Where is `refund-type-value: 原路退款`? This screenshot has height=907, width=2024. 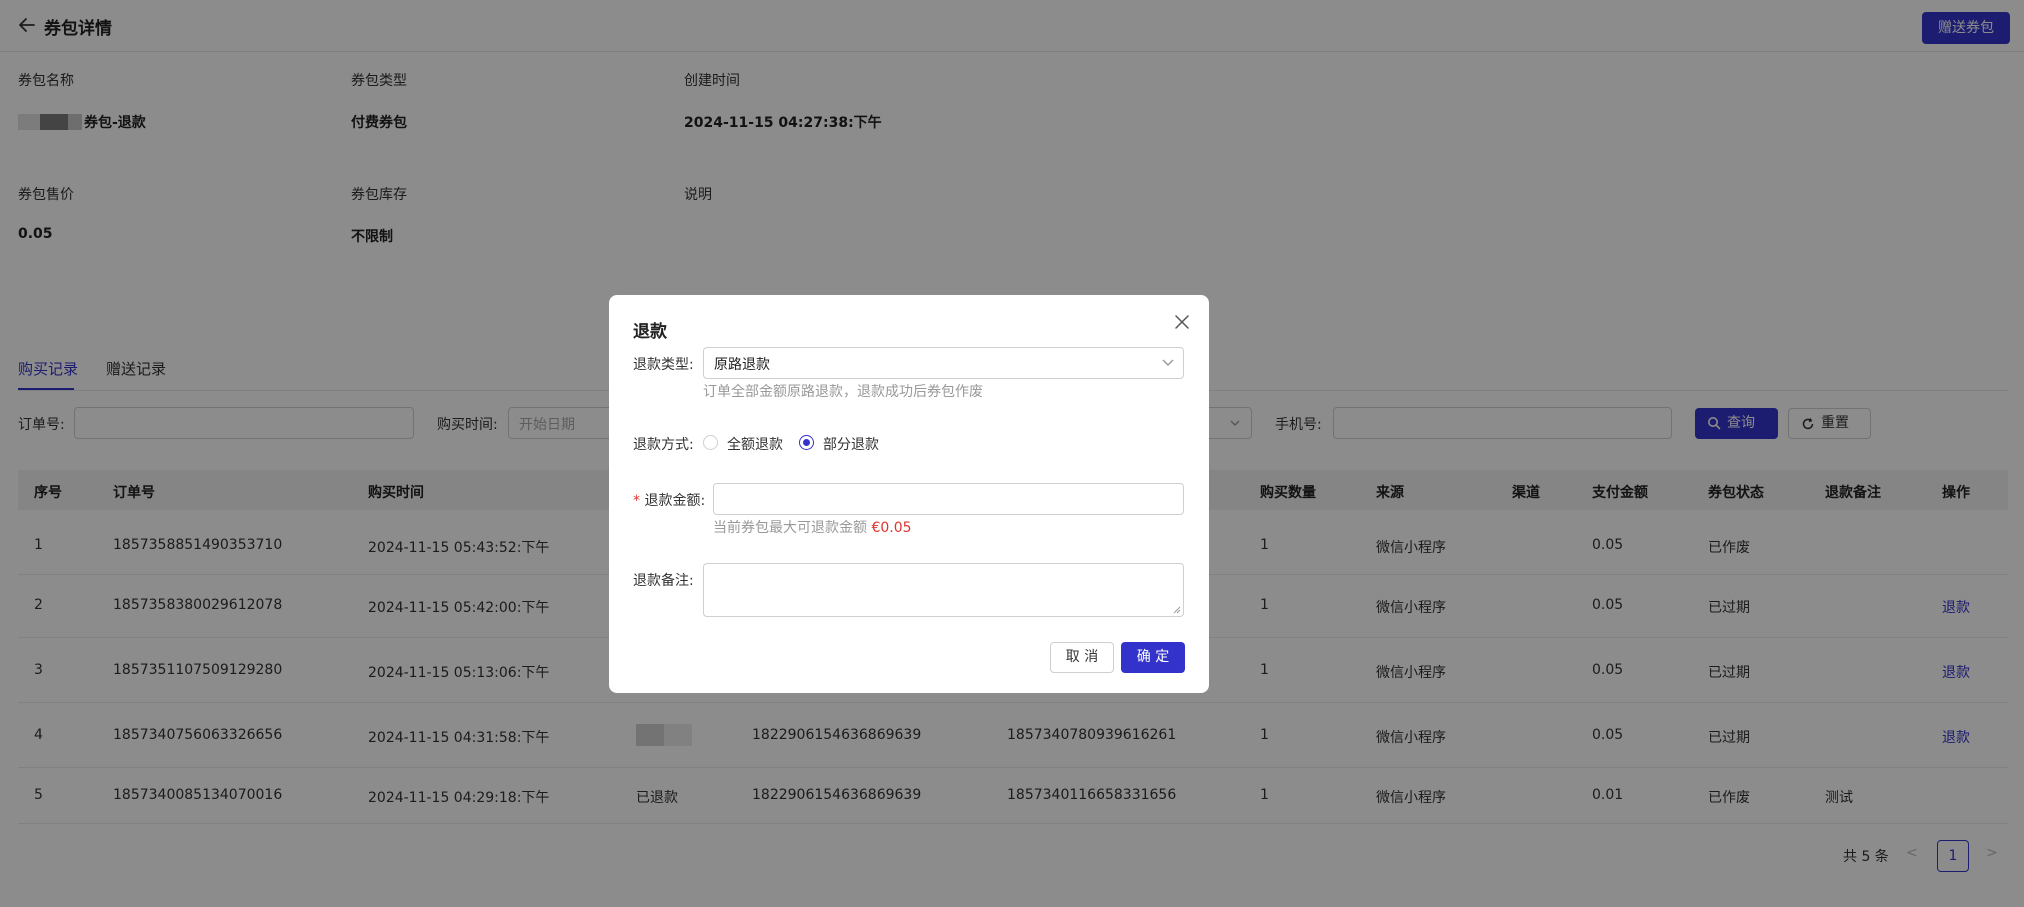
refund-type-value: 原路退款 is located at coordinates (742, 365).